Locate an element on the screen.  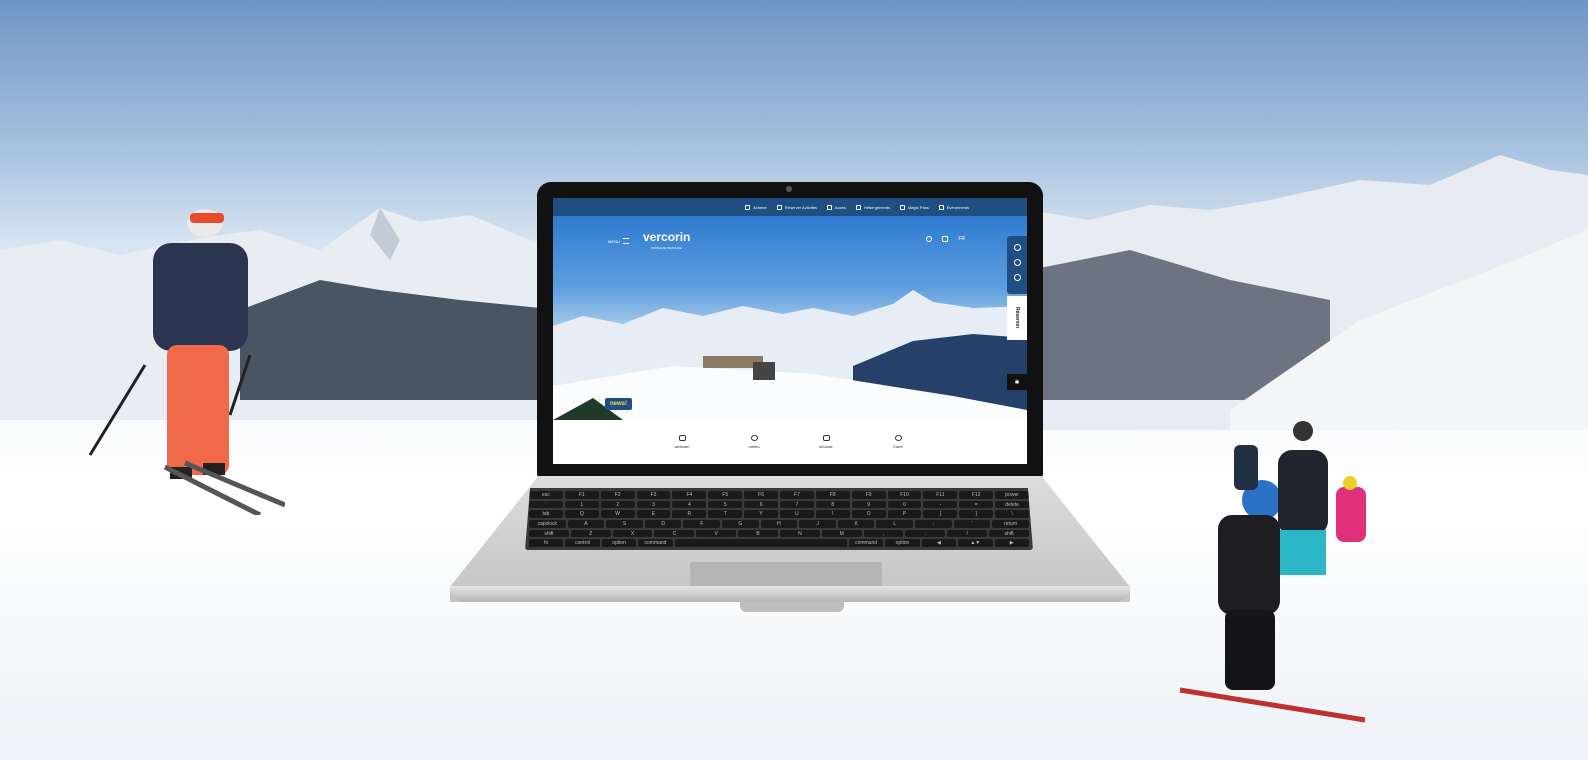
key: F2 is located at coordinates (617, 495).